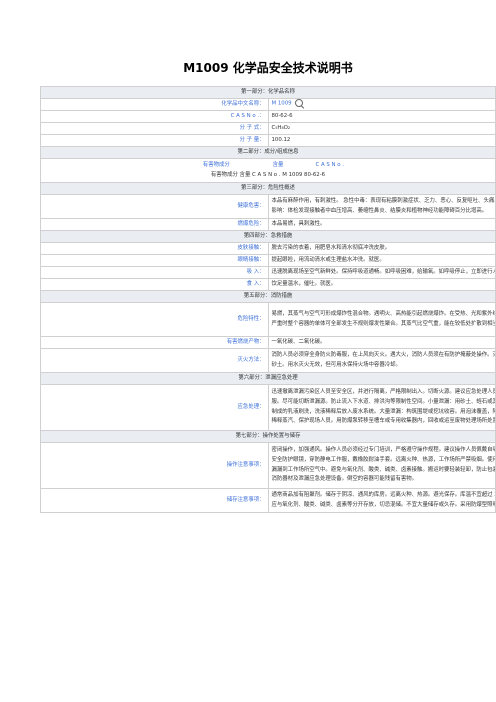 The width and height of the screenshot is (496, 702). Describe the element at coordinates (154, 128) in the screenshot. I see `formula-label: 分 子 式：` at that location.